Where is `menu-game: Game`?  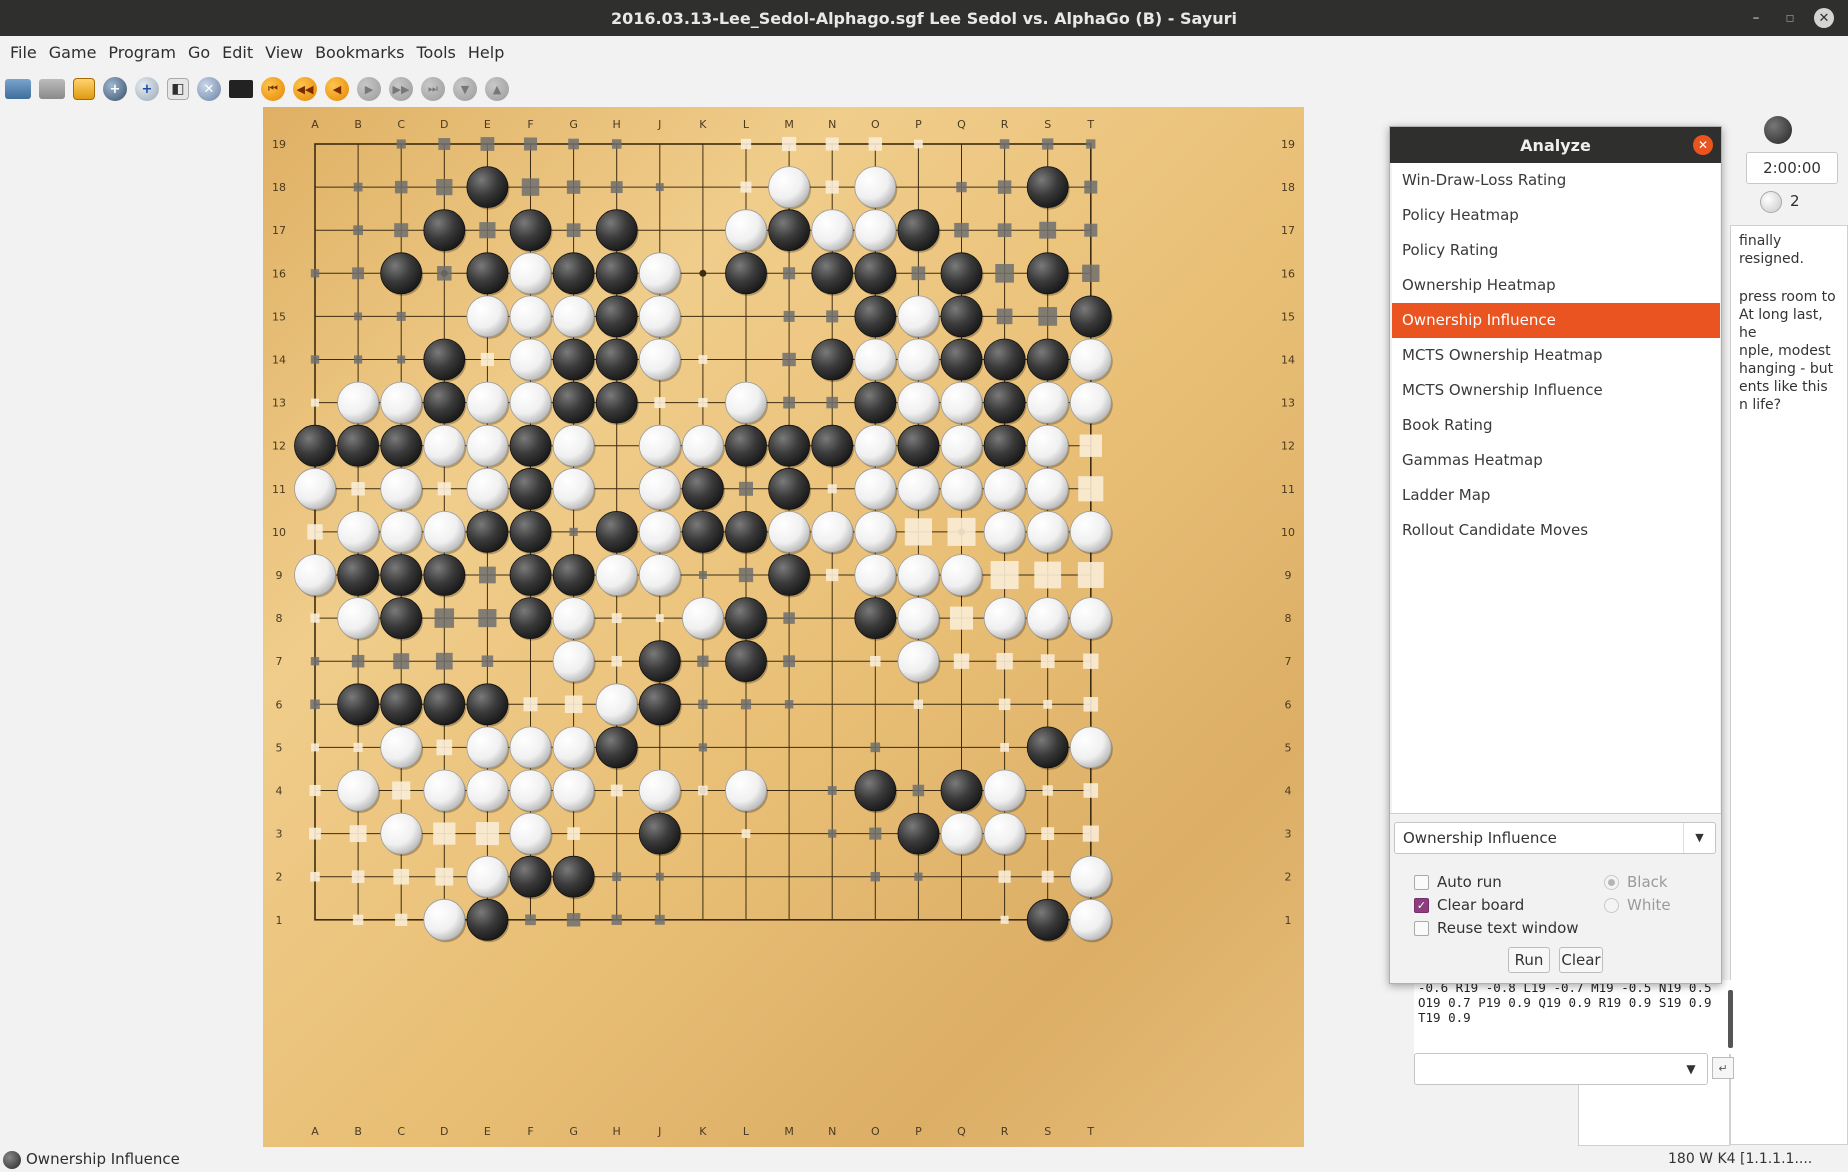 menu-game: Game is located at coordinates (73, 52).